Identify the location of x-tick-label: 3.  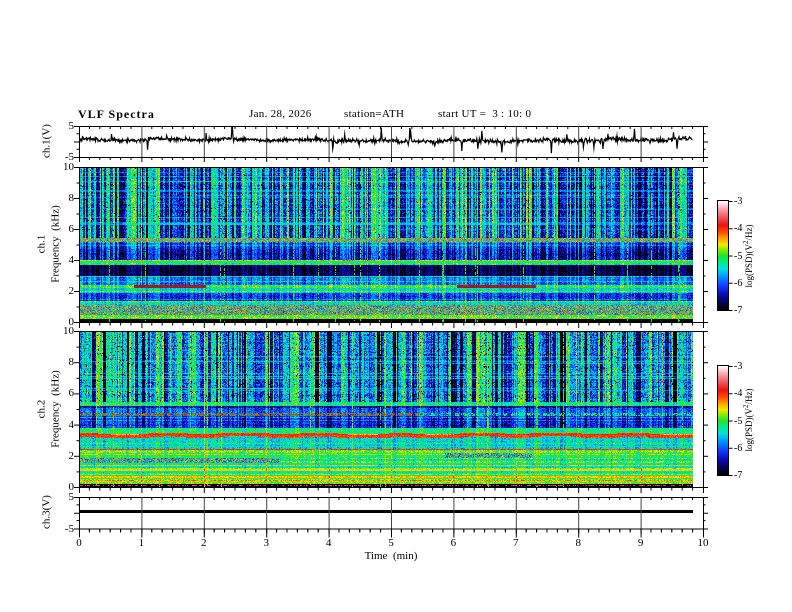
(266, 543).